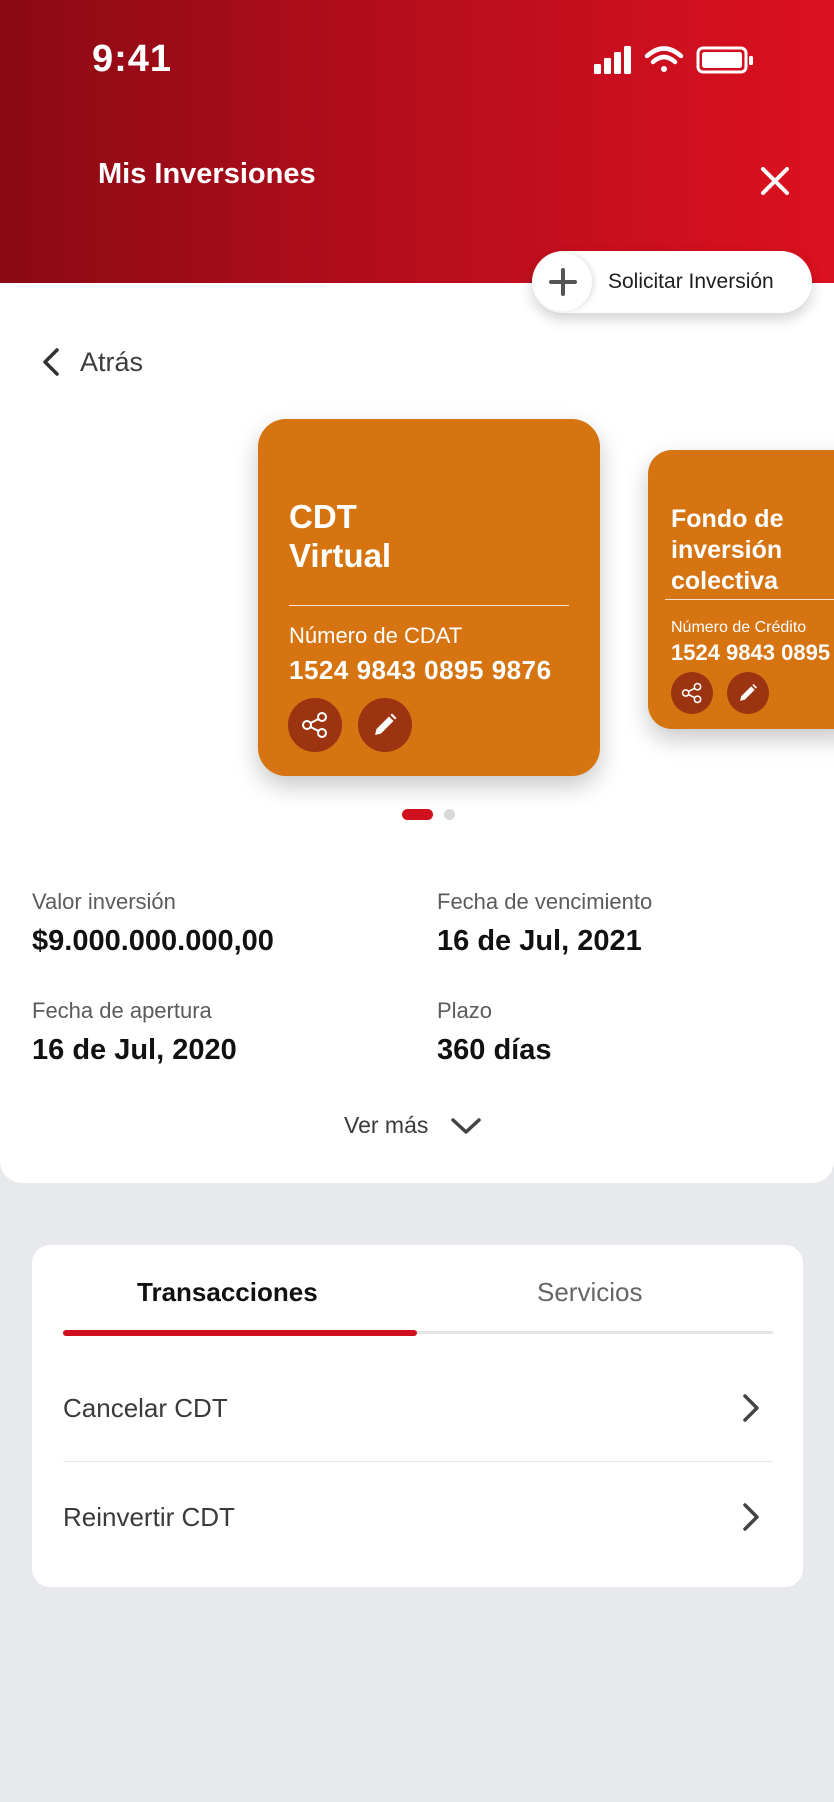  What do you see at coordinates (149, 1516) in the screenshot?
I see `list-item-label: Reinvertir CDT` at bounding box center [149, 1516].